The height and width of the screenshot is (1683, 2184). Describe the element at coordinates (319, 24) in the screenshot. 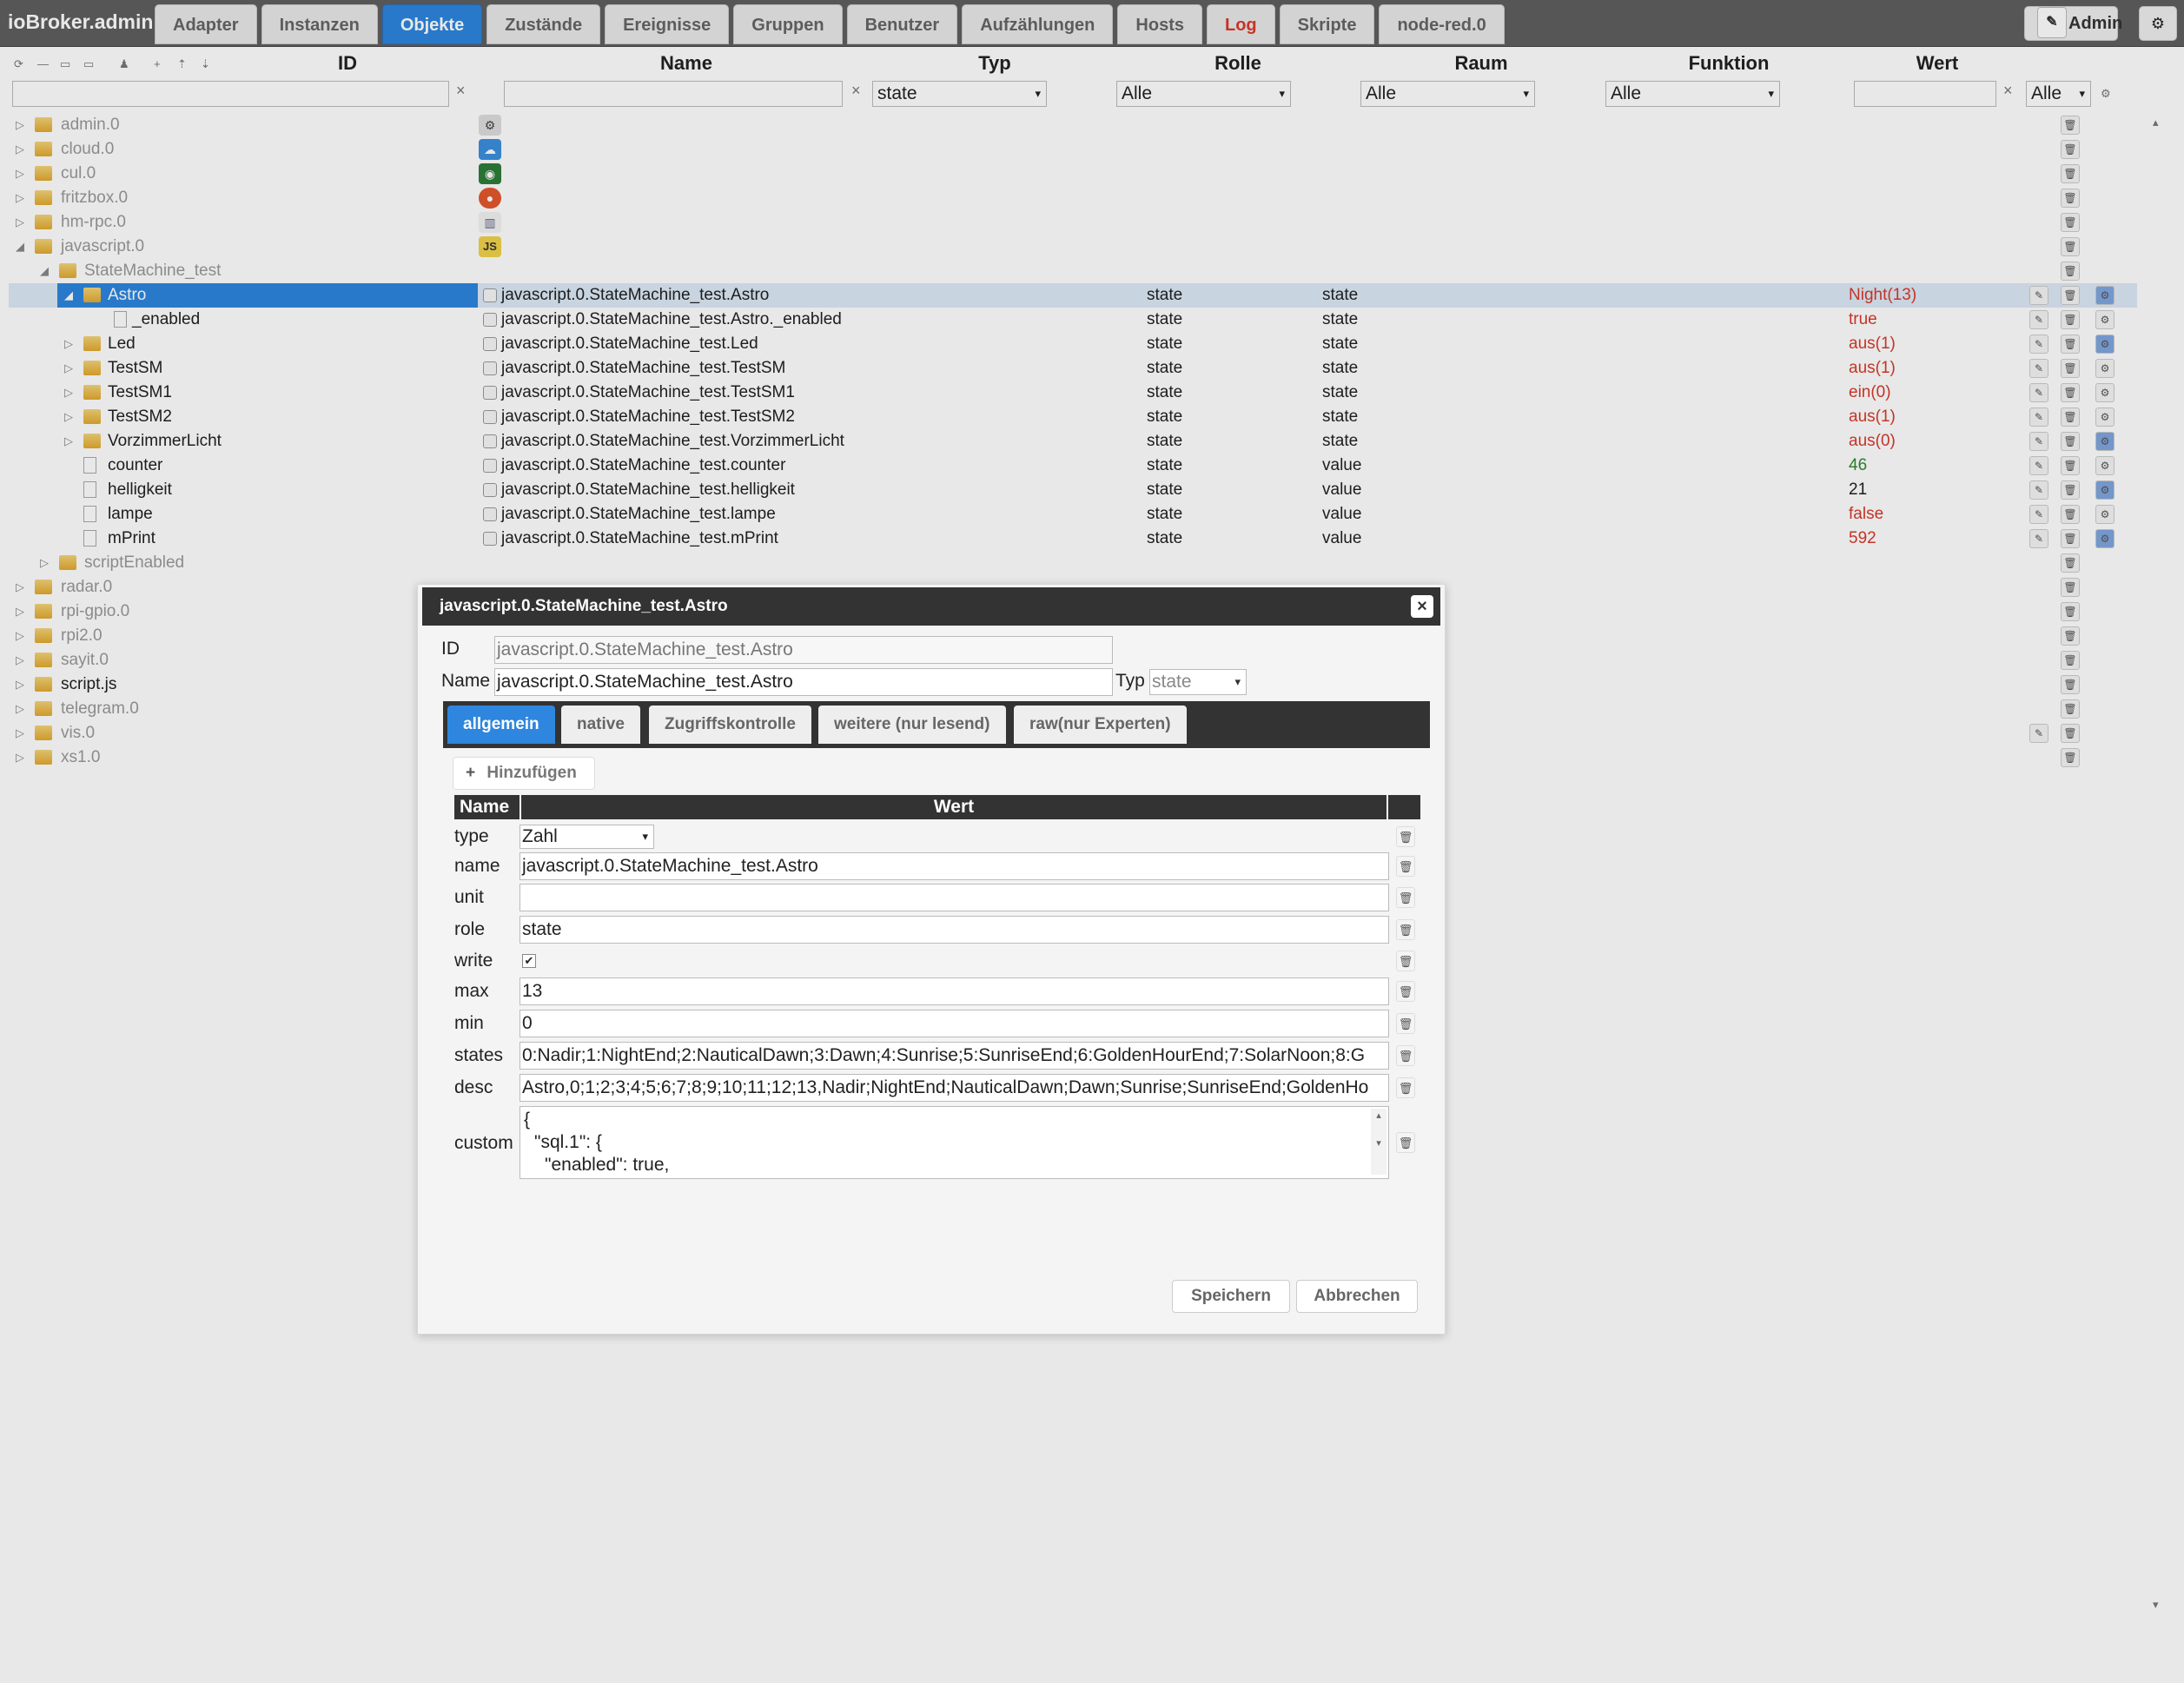

I see `tab-instanzen: Instanzen` at that location.